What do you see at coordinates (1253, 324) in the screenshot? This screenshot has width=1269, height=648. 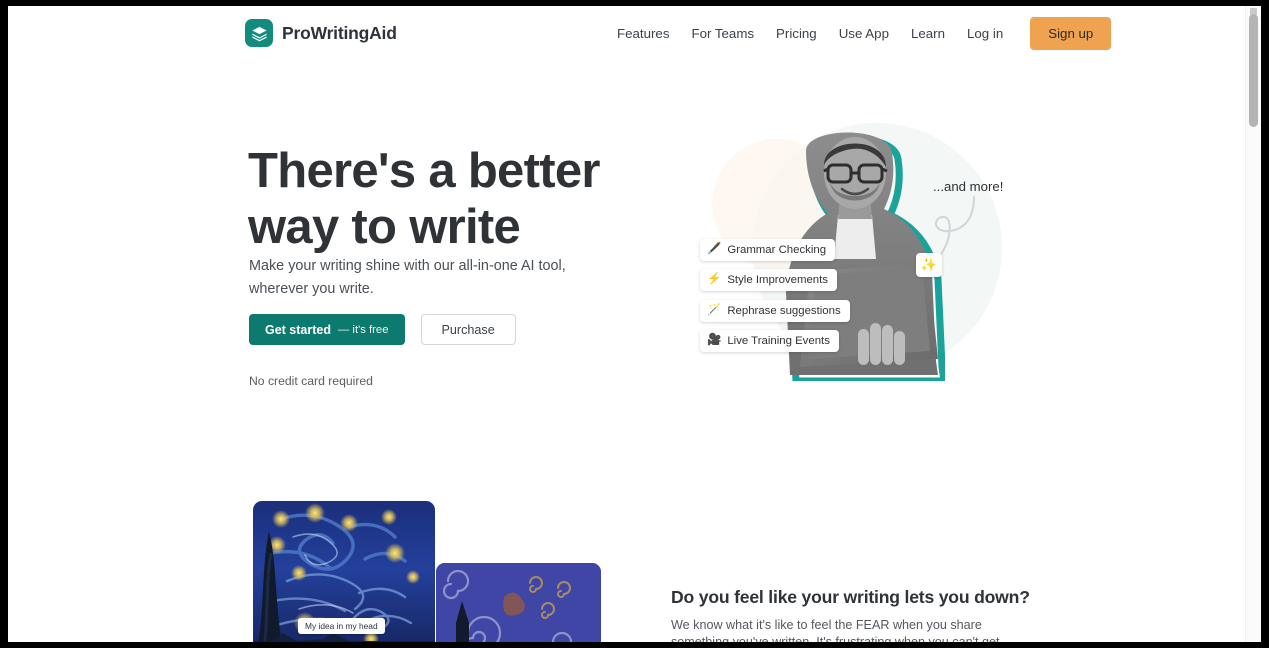 I see `vertical-scrollbar` at bounding box center [1253, 324].